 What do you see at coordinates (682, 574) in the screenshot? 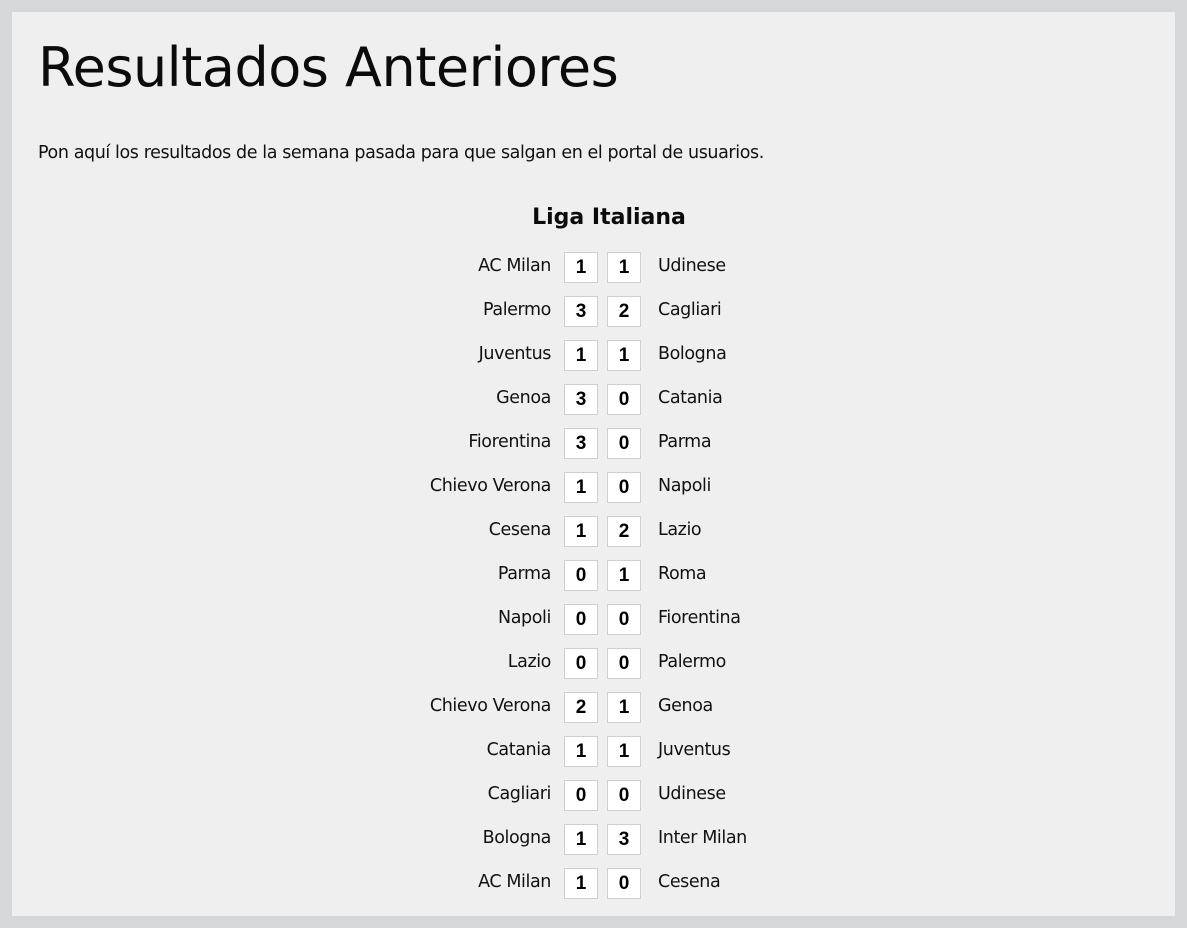
I see `away-team: Roma` at bounding box center [682, 574].